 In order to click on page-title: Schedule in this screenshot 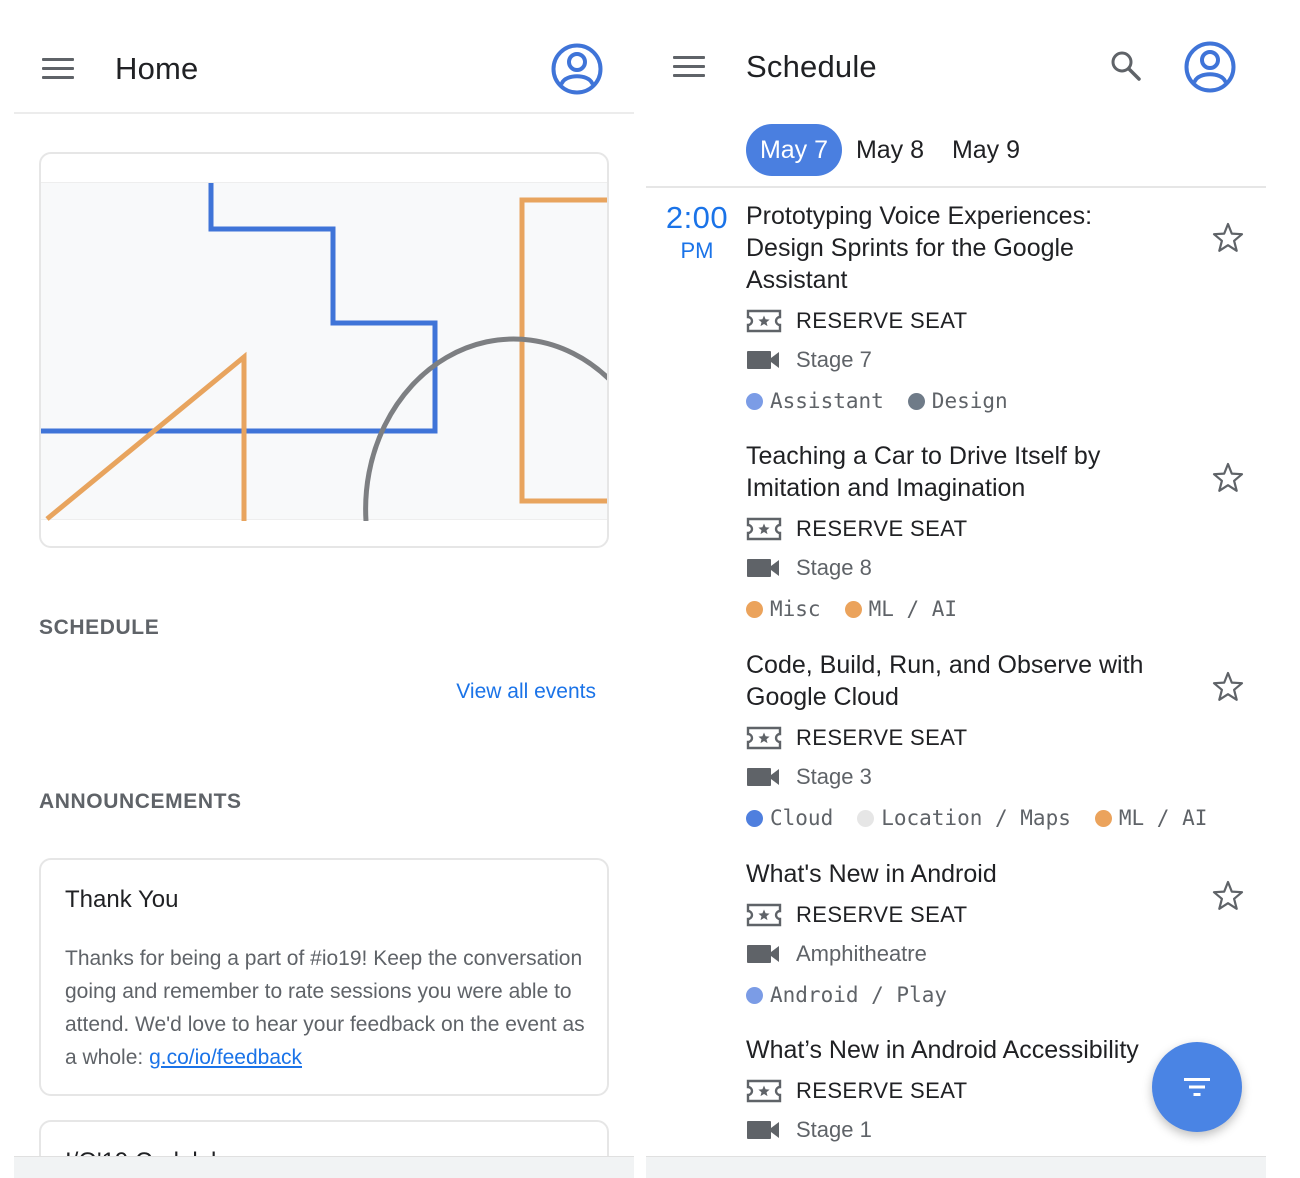, I will do `click(811, 66)`.